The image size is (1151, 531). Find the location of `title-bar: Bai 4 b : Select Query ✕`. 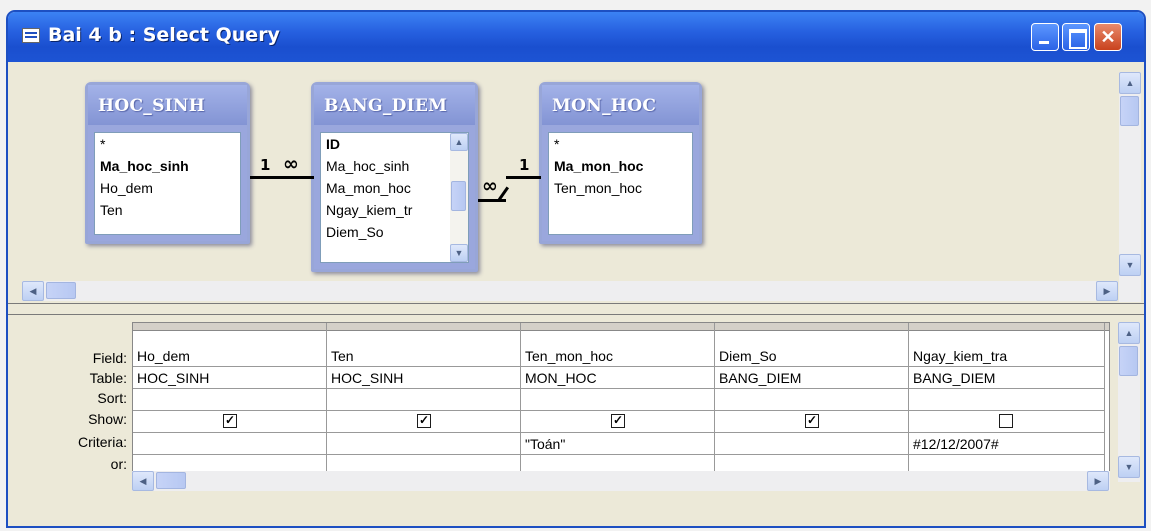

title-bar: Bai 4 b : Select Query ✕ is located at coordinates (576, 37).